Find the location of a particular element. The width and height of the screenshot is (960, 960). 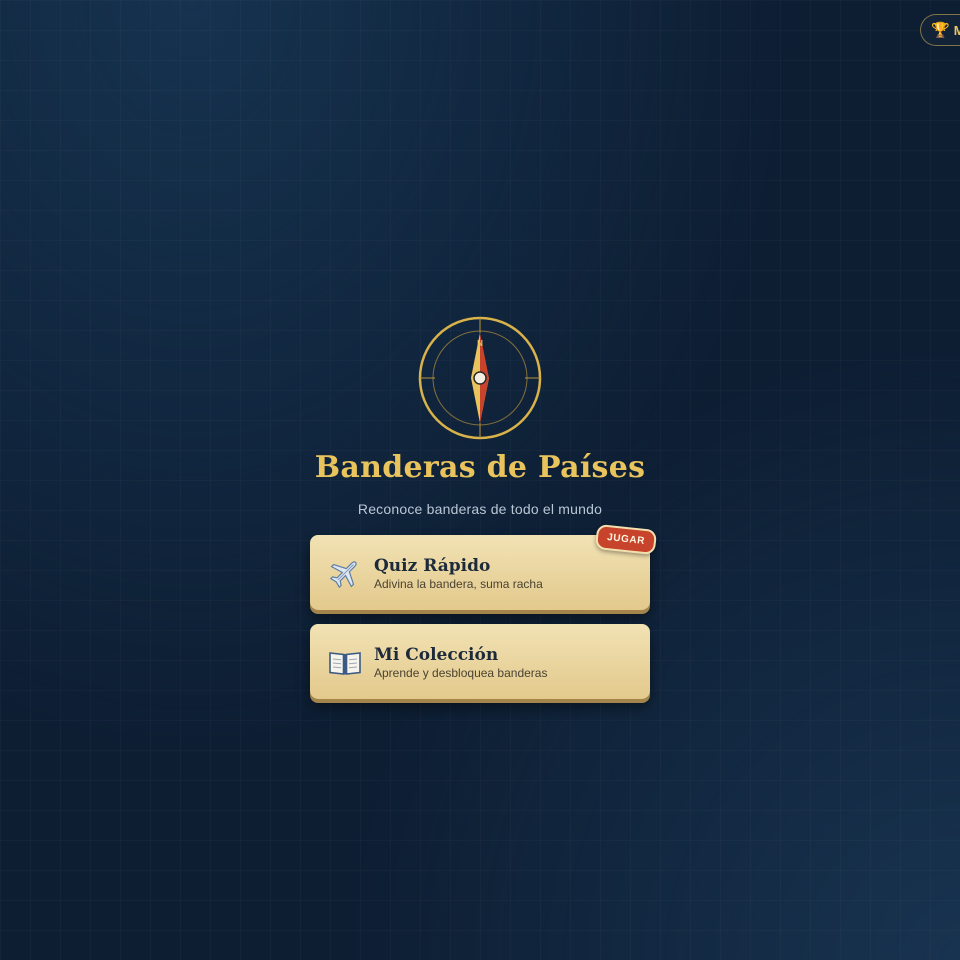

my-collection-title: Mi Colección is located at coordinates (436, 654).